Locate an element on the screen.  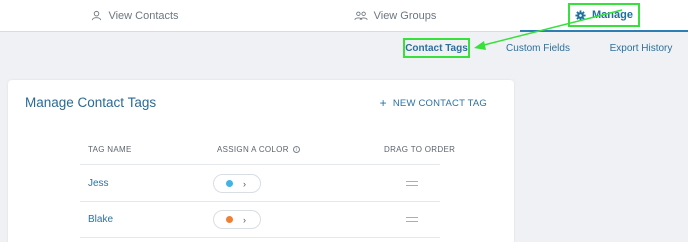
user-icon is located at coordinates (97, 15).